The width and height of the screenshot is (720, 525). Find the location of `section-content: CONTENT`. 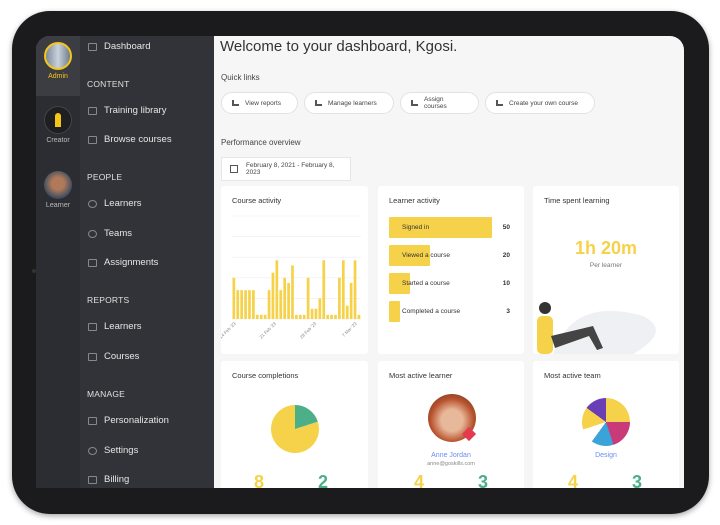

section-content: CONTENT is located at coordinates (108, 84).